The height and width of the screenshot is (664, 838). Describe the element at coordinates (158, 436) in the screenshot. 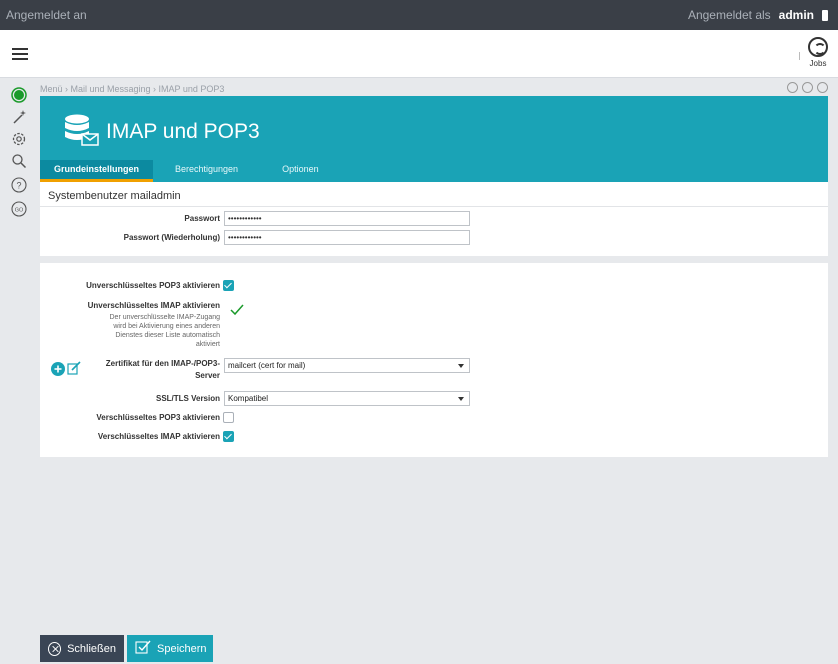

I see `imap-encrypted-label: Verschlüsseltes IMAP aktivieren` at that location.